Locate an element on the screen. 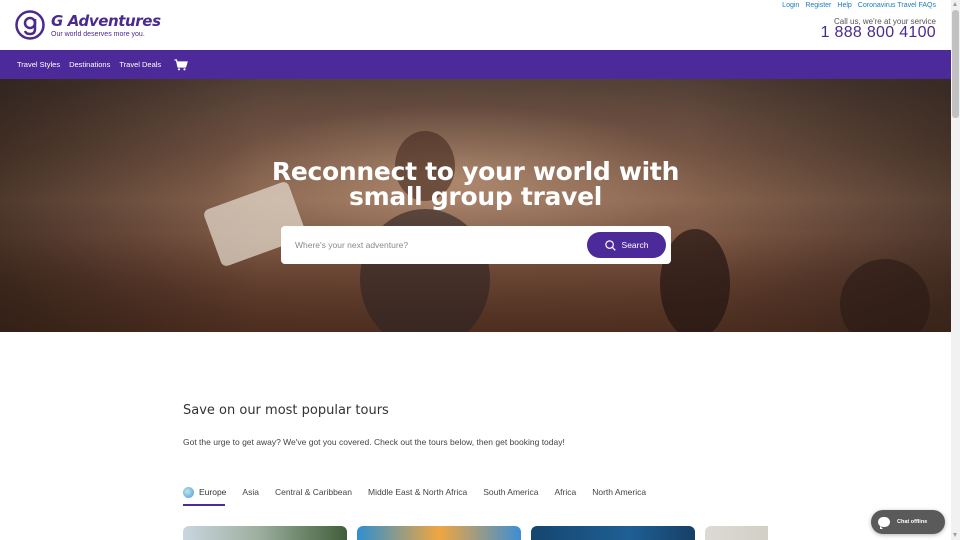  chat-bubble-icon is located at coordinates (884, 523).